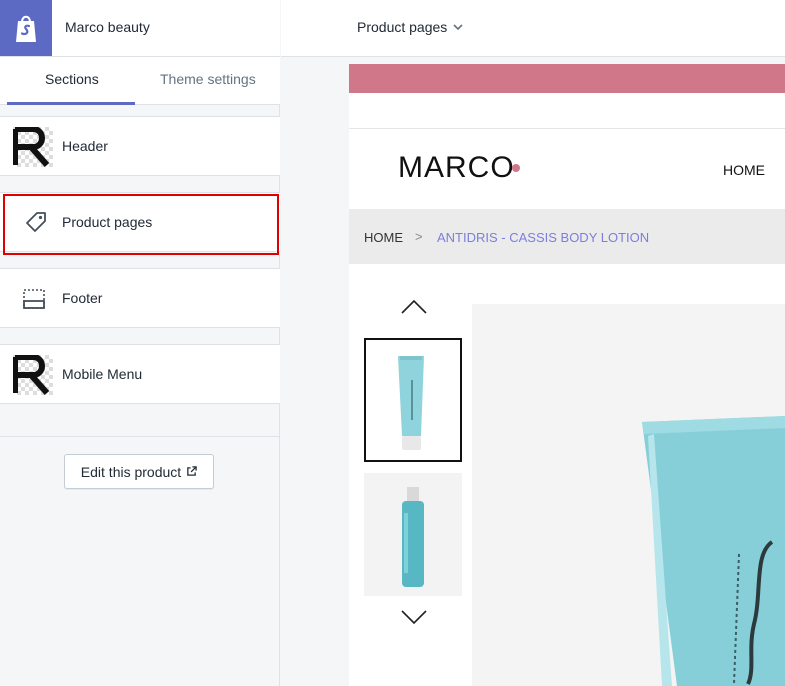 Image resolution: width=785 pixels, height=686 pixels. Describe the element at coordinates (34, 299) in the screenshot. I see `footer-layout-icon` at that location.